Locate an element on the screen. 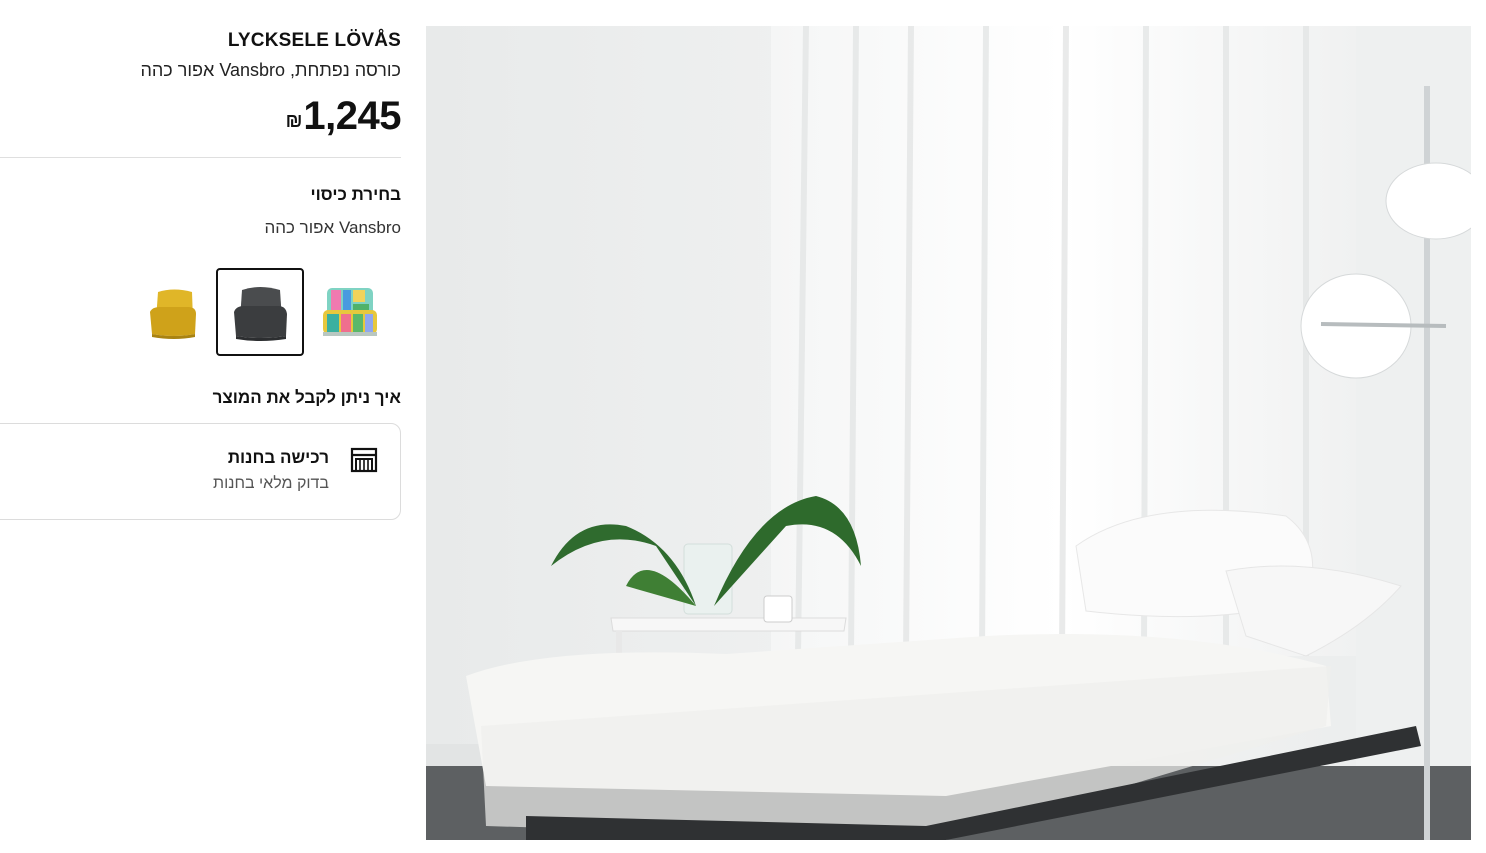 The height and width of the screenshot is (853, 1486). cover-selected-value: Vansbro אפור כהה is located at coordinates (332, 227).